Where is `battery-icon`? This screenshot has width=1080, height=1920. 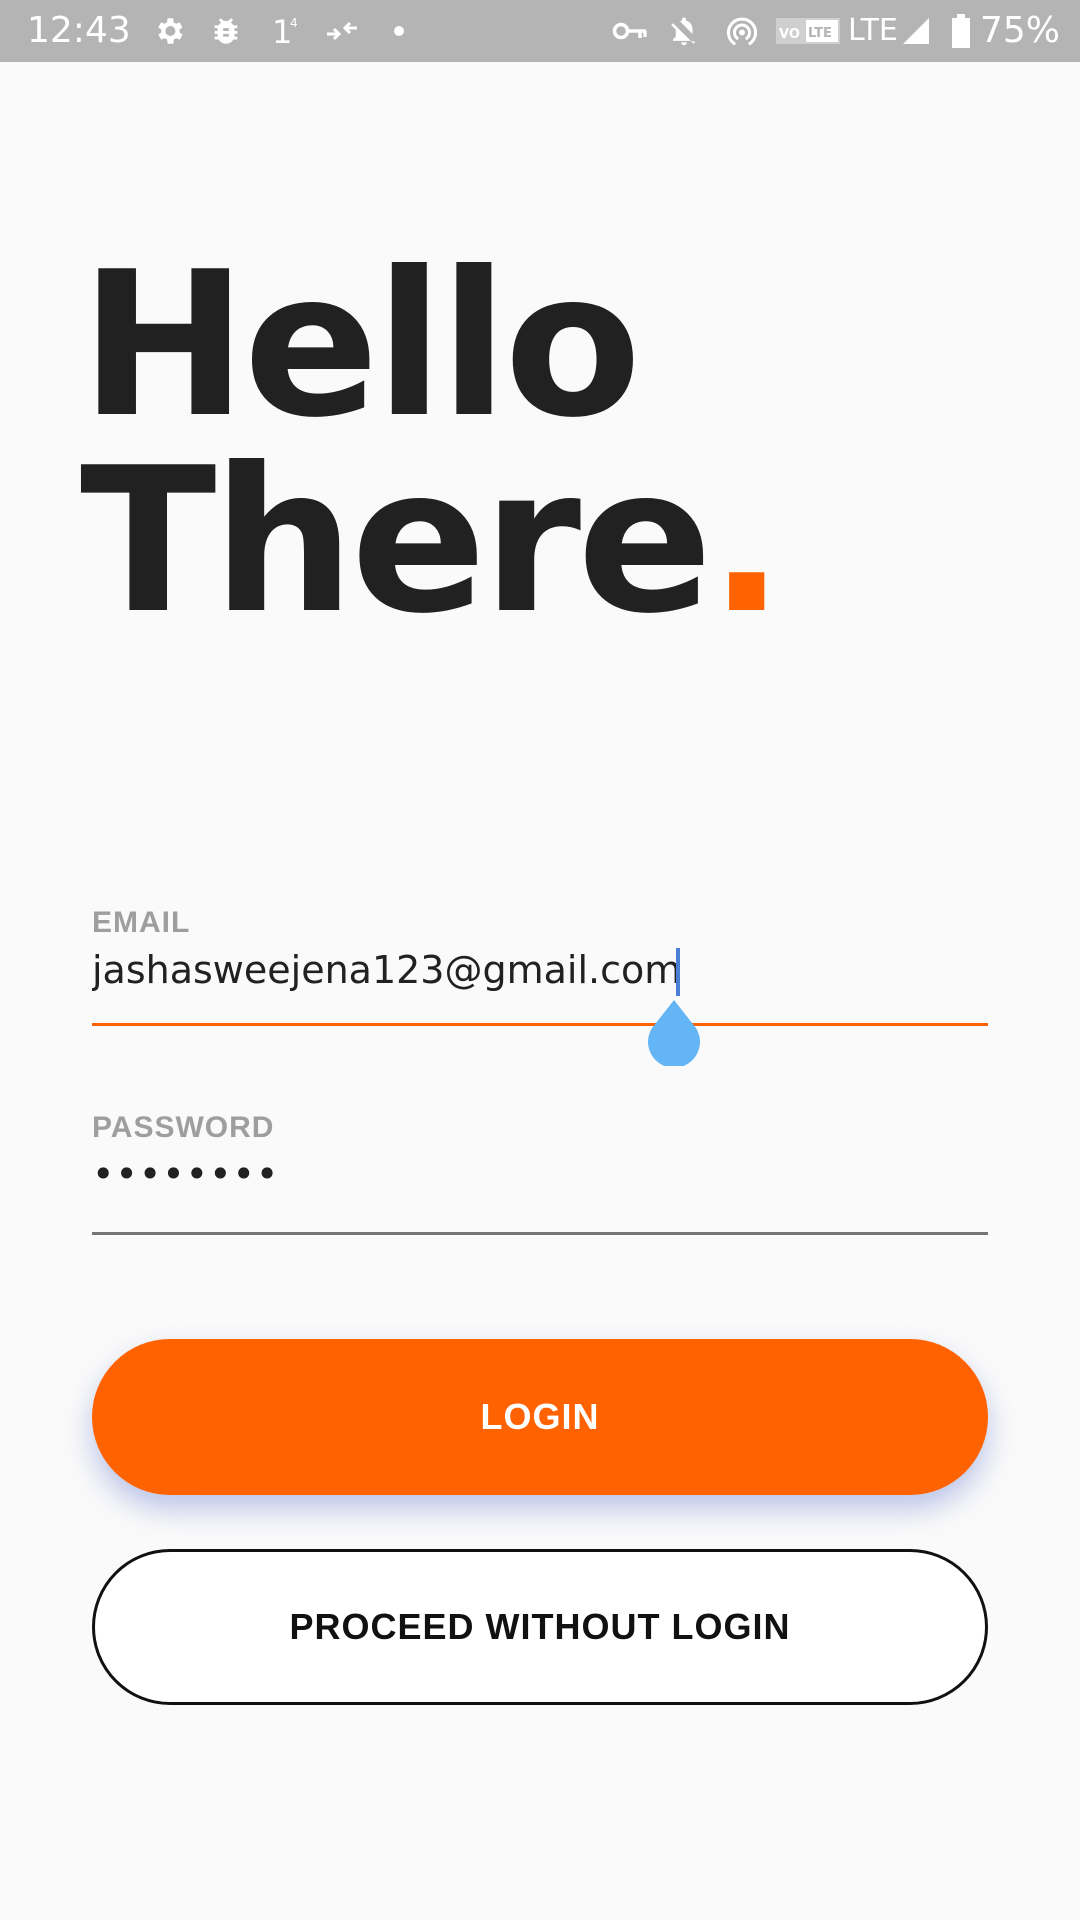 battery-icon is located at coordinates (961, 31).